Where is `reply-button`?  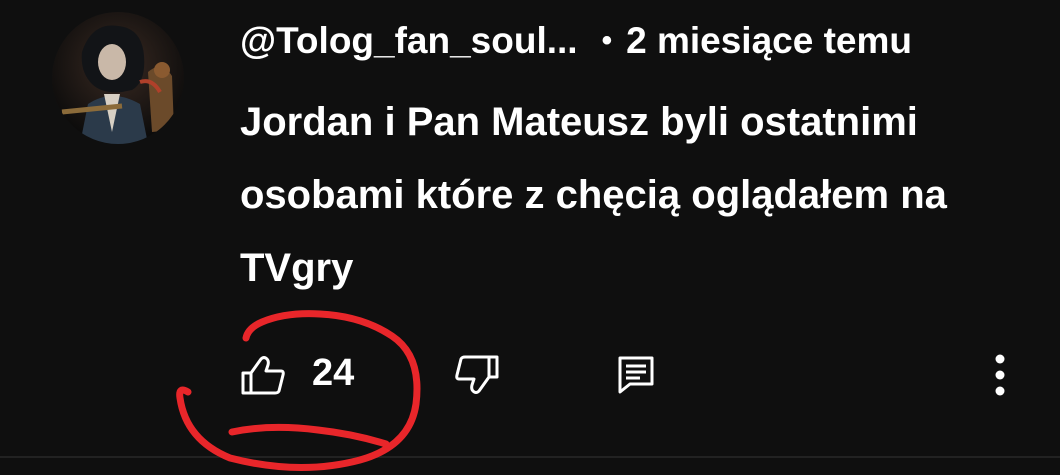 reply-button is located at coordinates (636, 375).